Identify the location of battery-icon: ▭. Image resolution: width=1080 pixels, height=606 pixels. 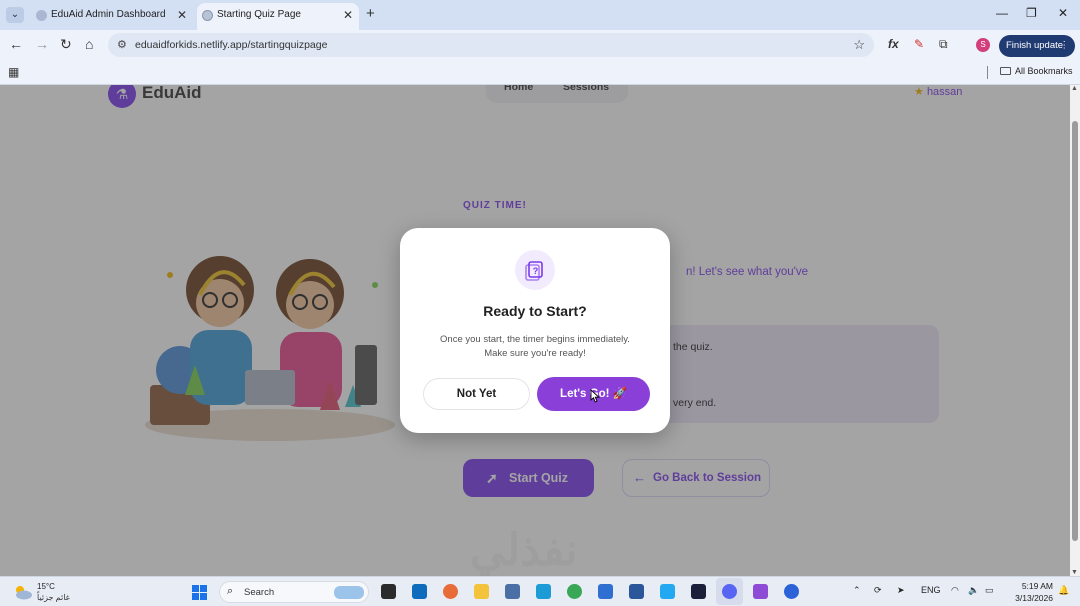
(989, 590).